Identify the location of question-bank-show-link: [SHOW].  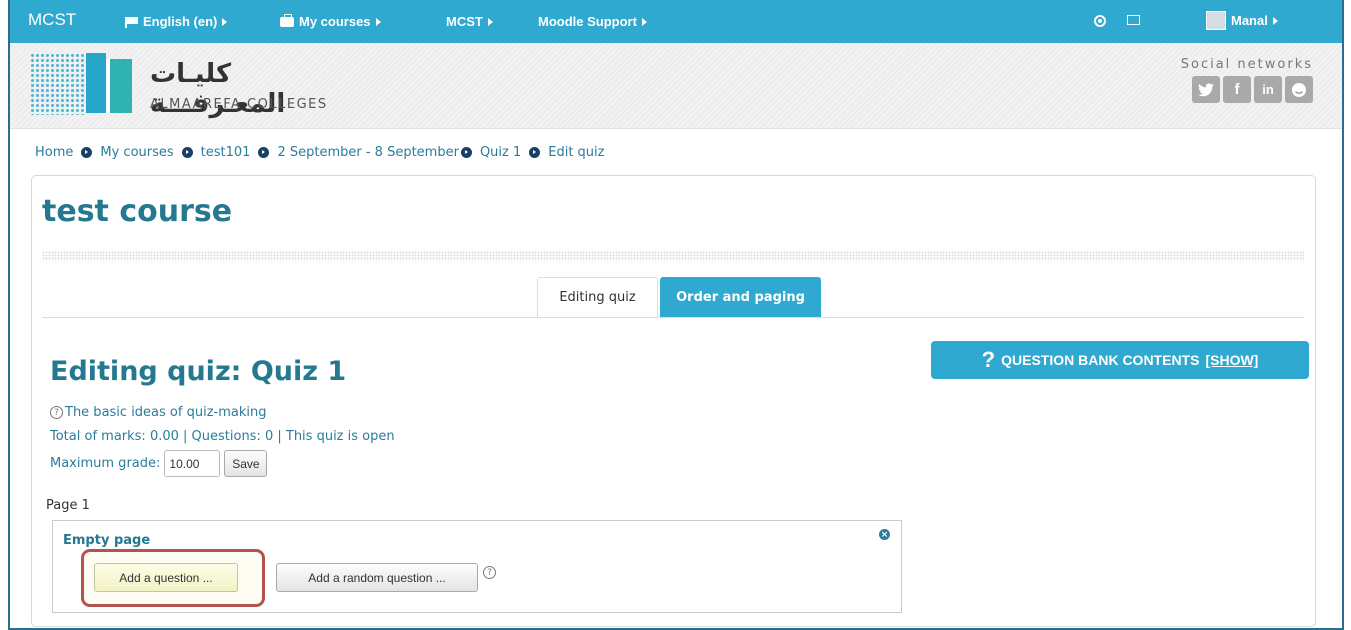
(1231, 360).